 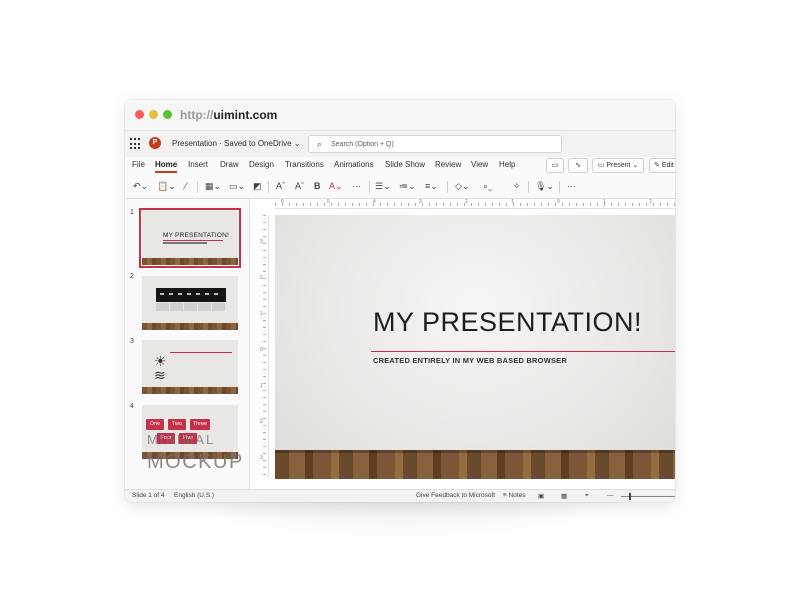 I want to click on reading-view-icon: ⌖, so click(x=587, y=496).